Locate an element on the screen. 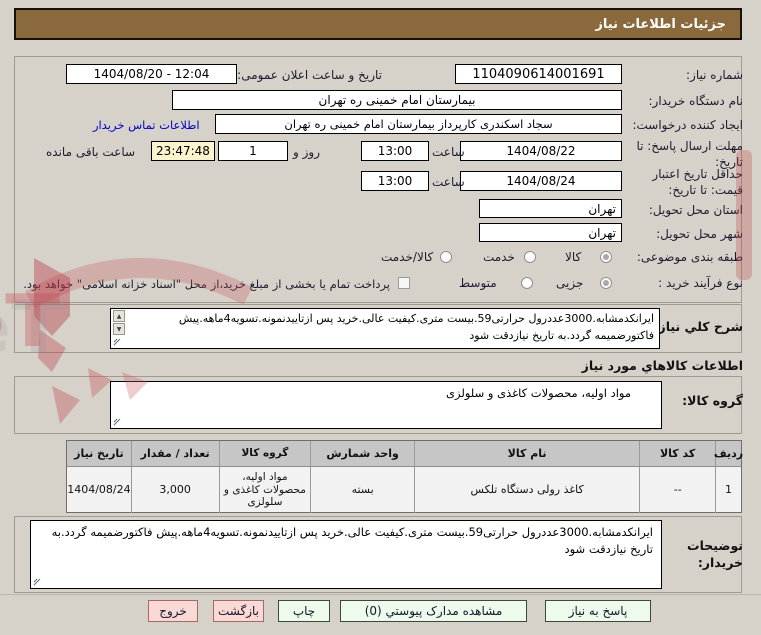  request-creator-label: ایجاد کننده درخواست: is located at coordinates (687, 125).